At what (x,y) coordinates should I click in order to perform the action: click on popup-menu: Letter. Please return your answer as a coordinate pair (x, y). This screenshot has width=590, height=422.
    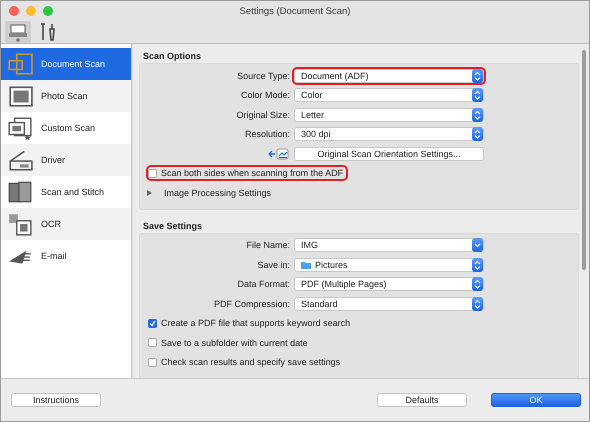
    Looking at the image, I should click on (389, 115).